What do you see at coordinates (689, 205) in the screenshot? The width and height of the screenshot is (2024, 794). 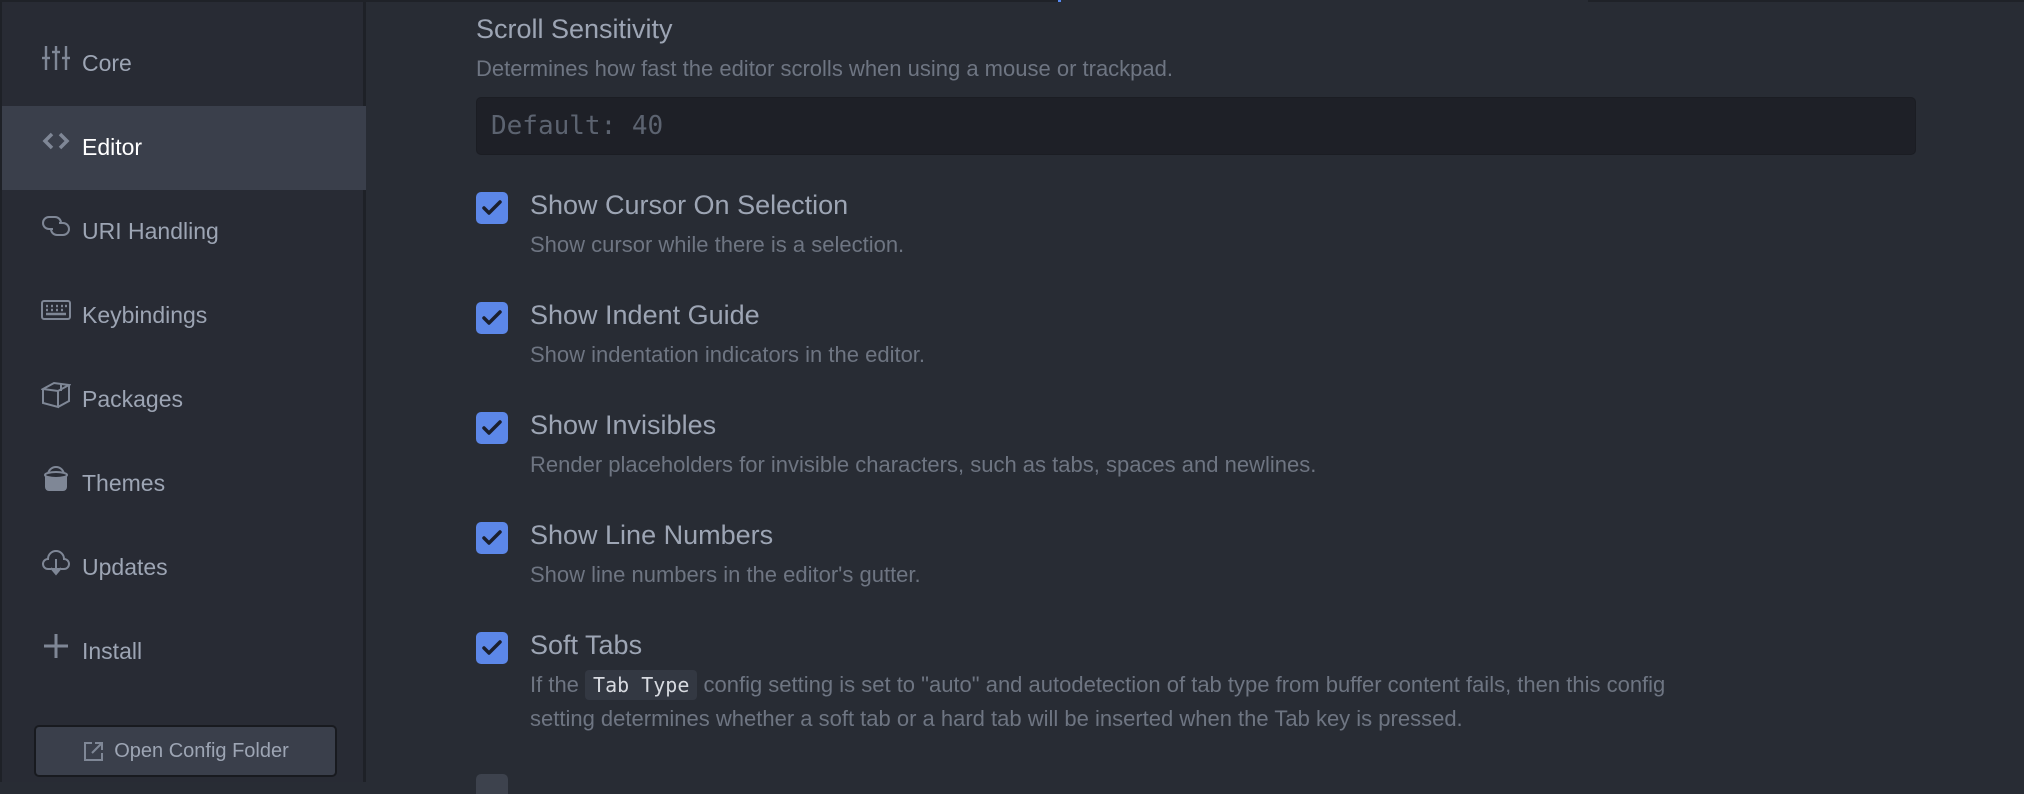 I see `checkbox-label: Show Cursor On Selection` at bounding box center [689, 205].